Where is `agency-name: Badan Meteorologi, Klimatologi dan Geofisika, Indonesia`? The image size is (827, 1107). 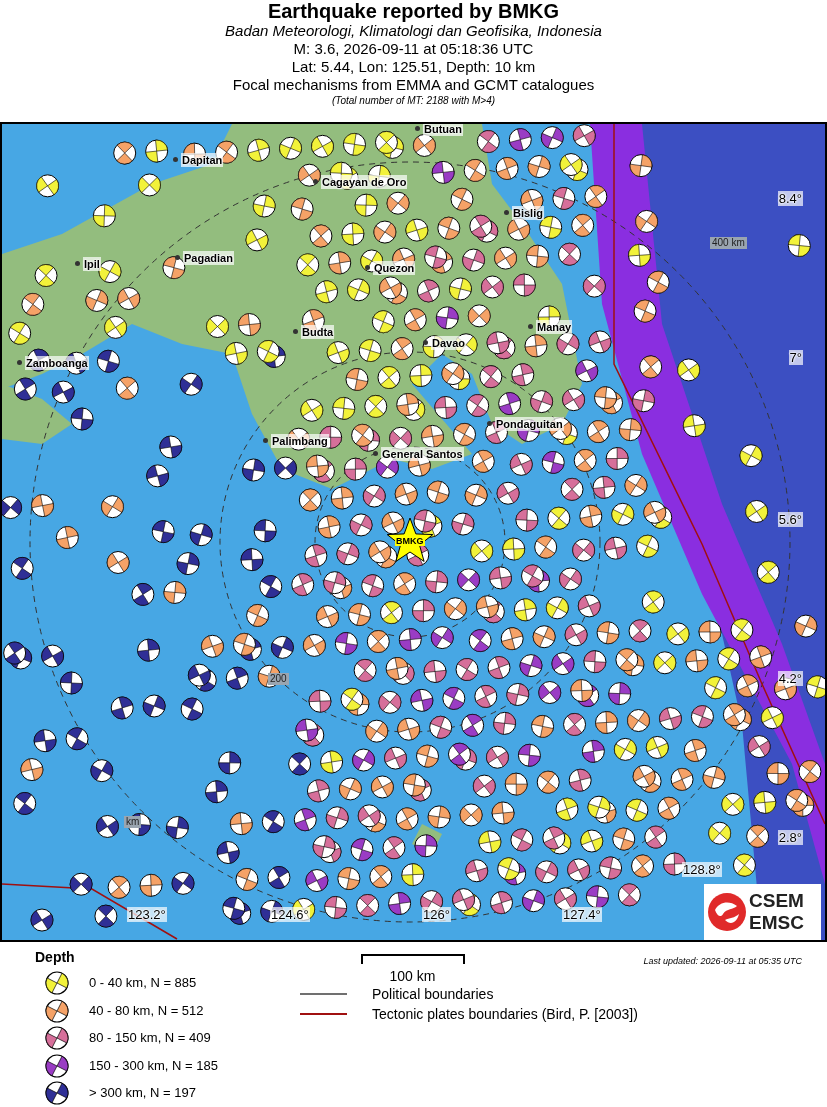 agency-name: Badan Meteorologi, Klimatologi dan Geofisika, Indonesia is located at coordinates (413, 31).